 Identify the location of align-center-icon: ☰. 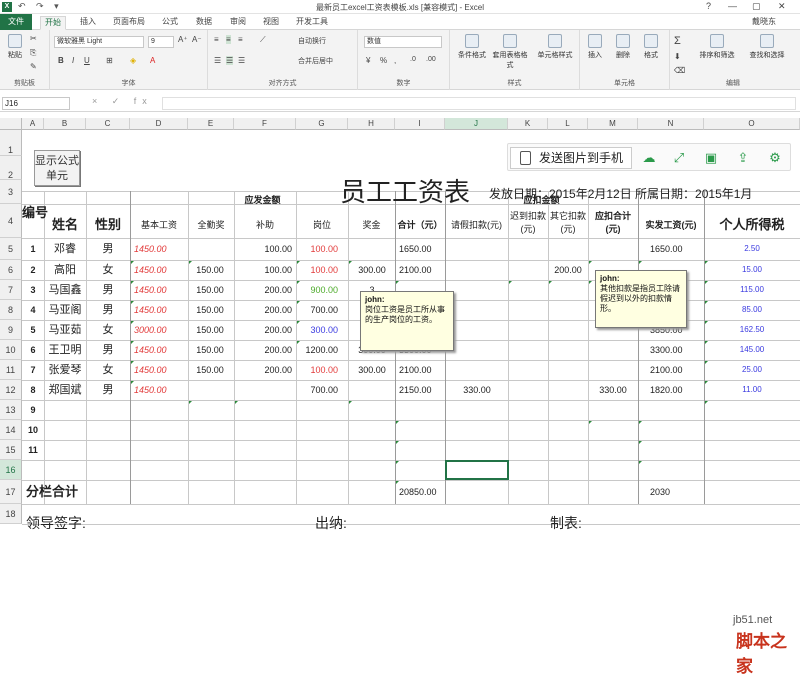
(230, 60).